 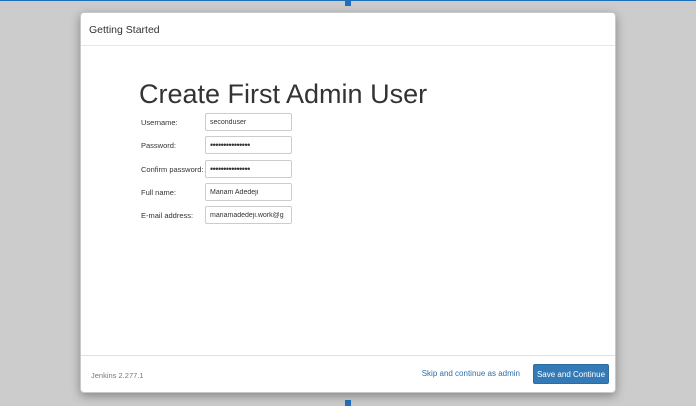 What do you see at coordinates (117, 375) in the screenshot?
I see `version-label: Jenkins 2.277.1` at bounding box center [117, 375].